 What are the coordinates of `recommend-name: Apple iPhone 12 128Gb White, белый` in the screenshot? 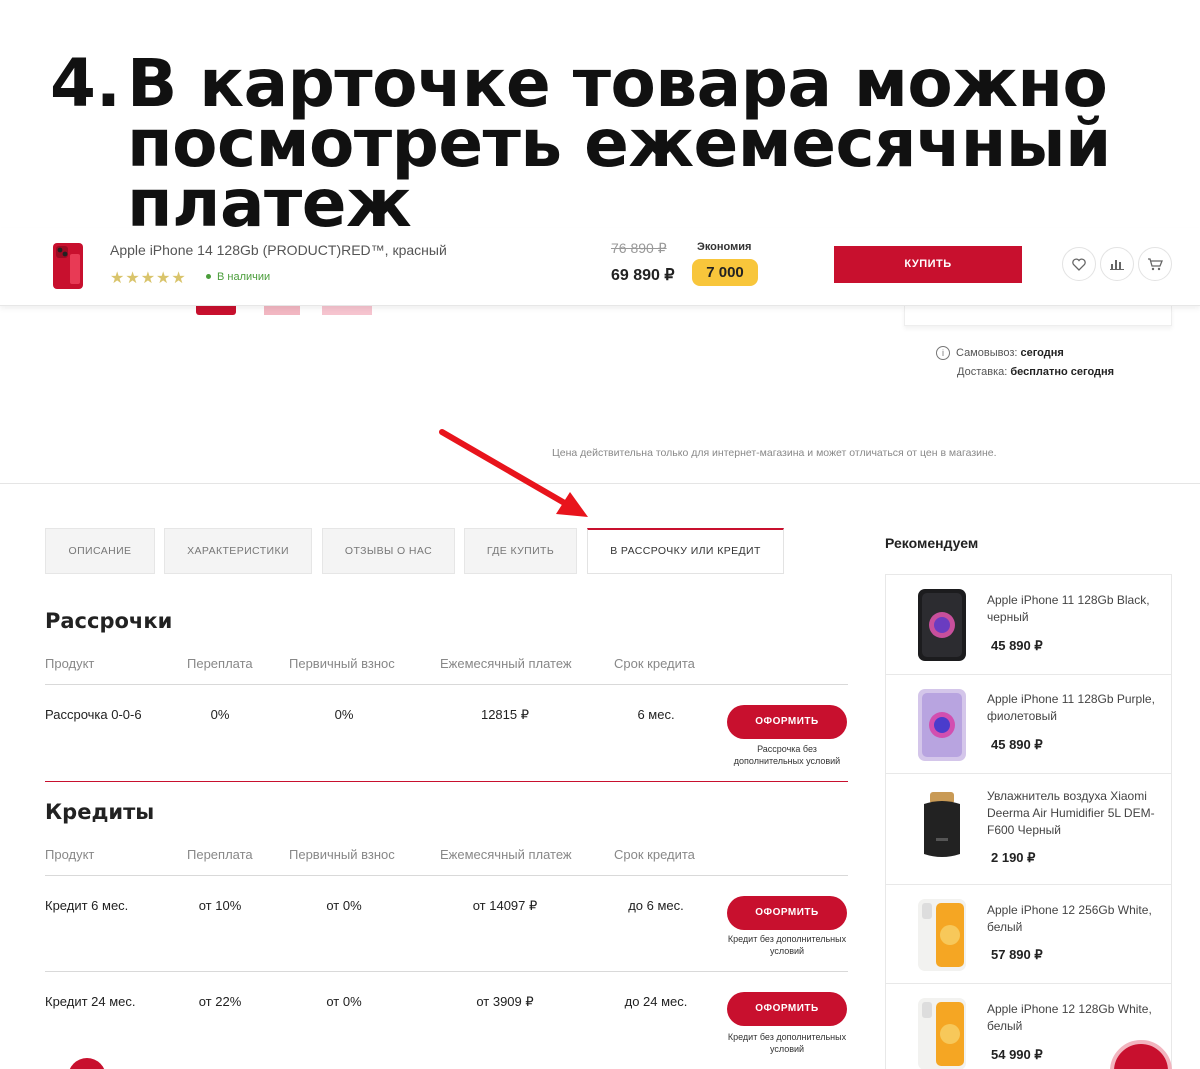 It's located at (1074, 1018).